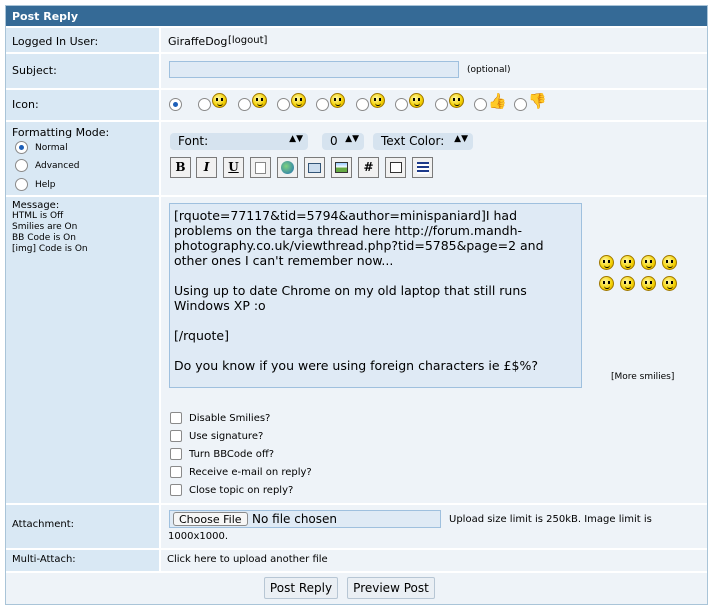 The height and width of the screenshot is (611, 713). I want to click on mode-radio-normal, so click(21, 147).